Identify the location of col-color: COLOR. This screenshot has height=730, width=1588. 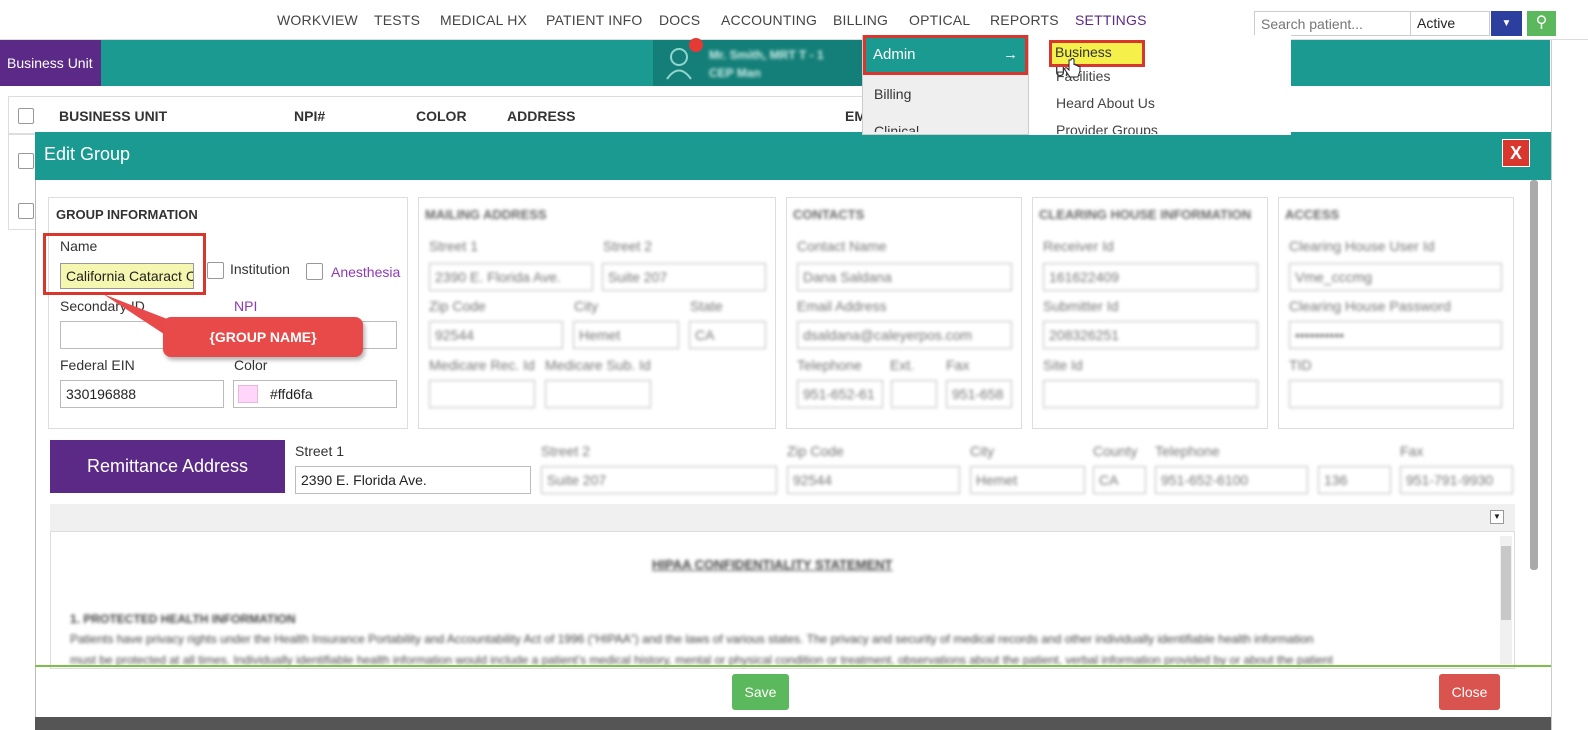
(441, 116).